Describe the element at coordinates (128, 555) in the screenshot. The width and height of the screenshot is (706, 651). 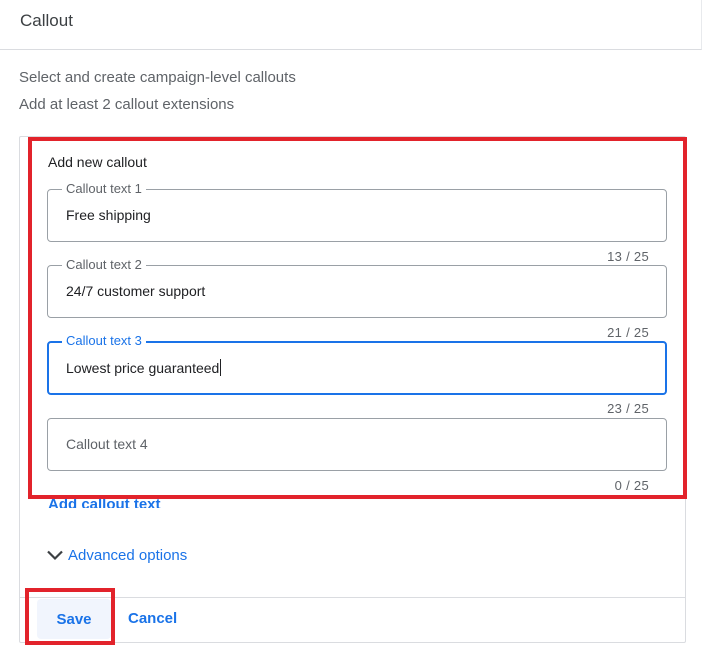
I see `advanced-options-label: Advanced options` at that location.